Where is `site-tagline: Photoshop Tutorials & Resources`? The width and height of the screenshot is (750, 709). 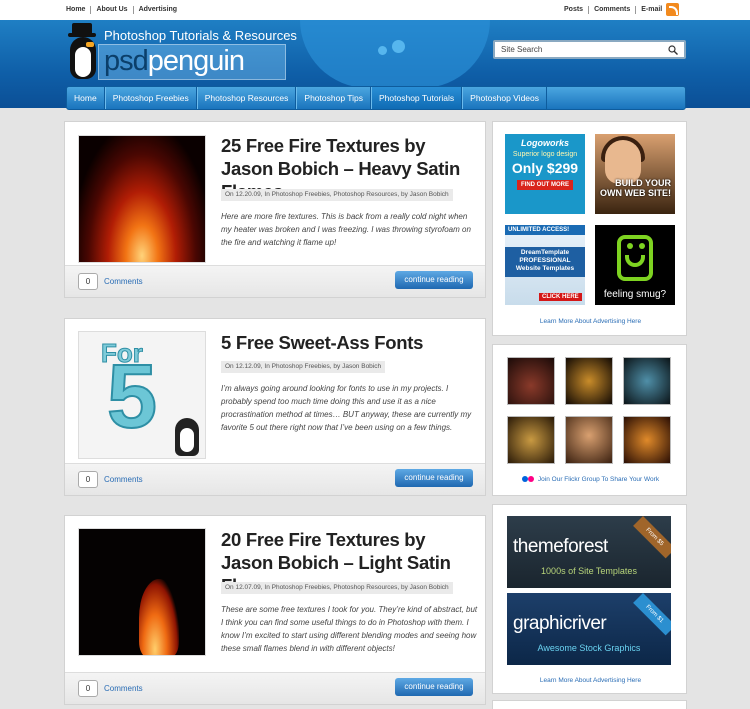
site-tagline: Photoshop Tutorials & Resources is located at coordinates (200, 35).